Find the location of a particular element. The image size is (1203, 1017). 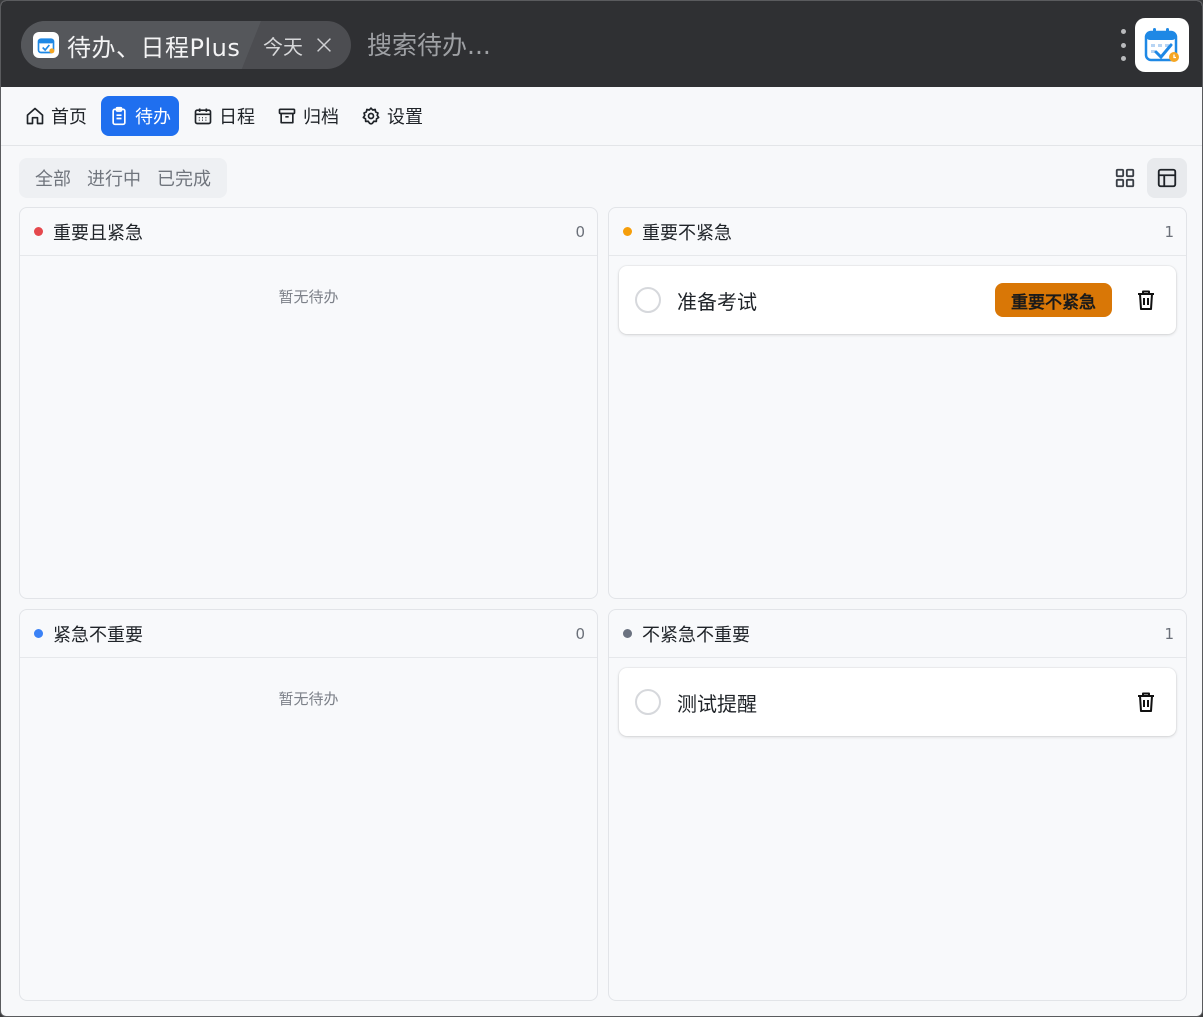

today-tag: 今天 is located at coordinates (299, 45).